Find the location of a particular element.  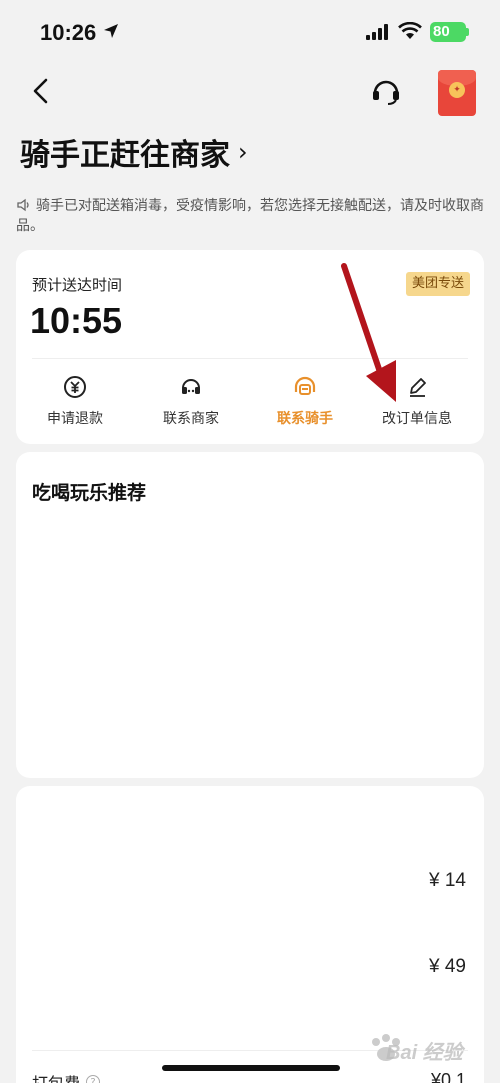

customer-service-icon is located at coordinates (386, 91).